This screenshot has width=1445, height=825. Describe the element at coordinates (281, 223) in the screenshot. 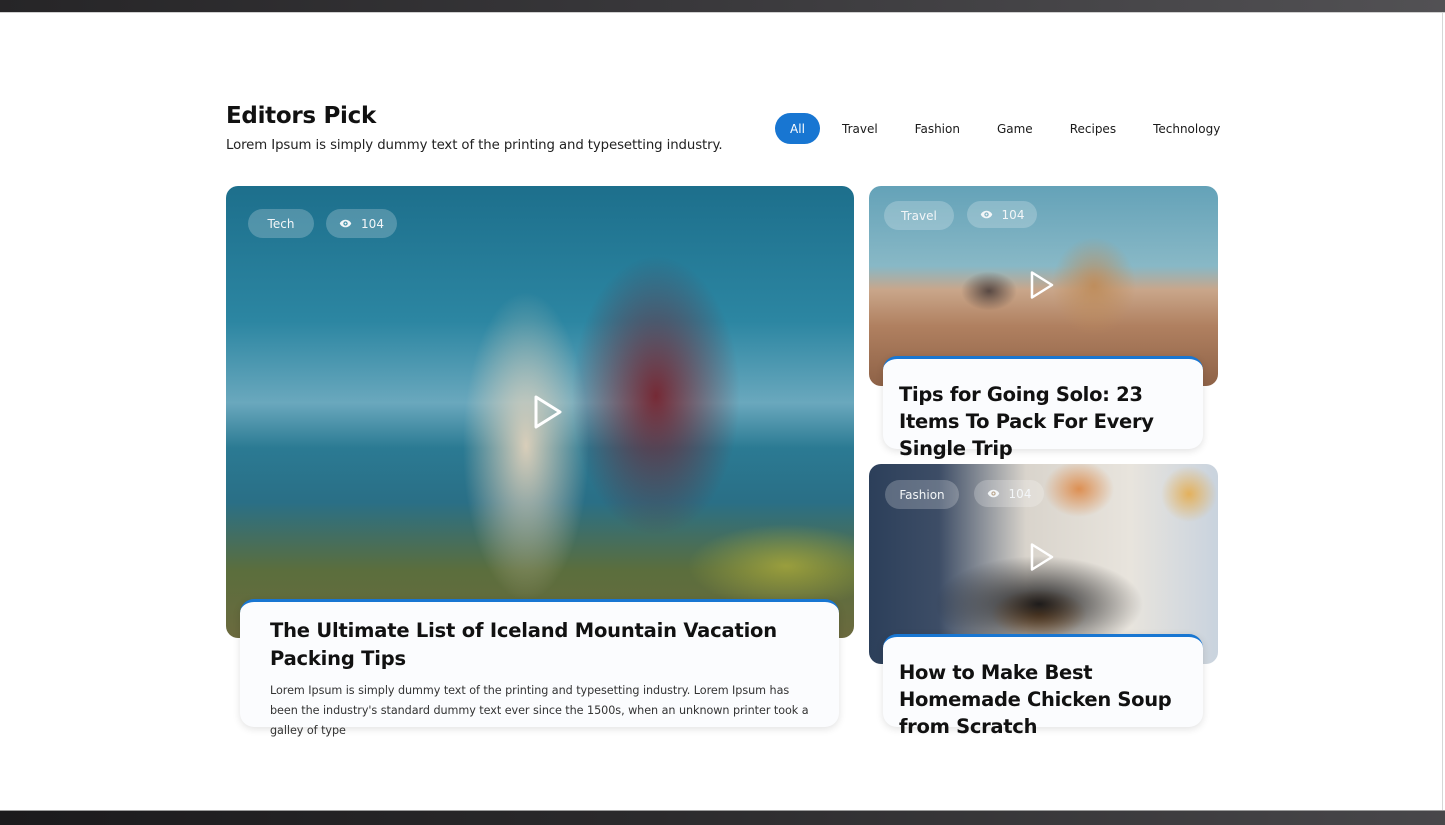

I see `category-badge: Tech` at that location.